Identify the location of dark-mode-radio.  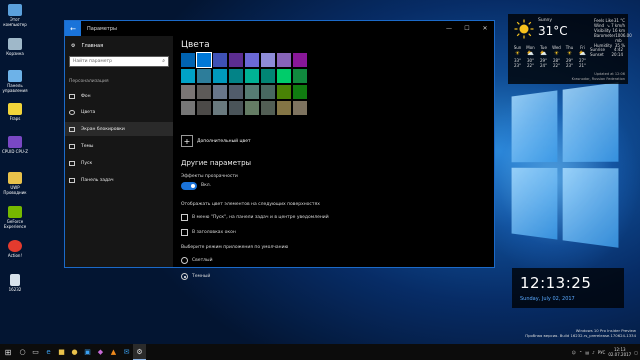
(184, 276).